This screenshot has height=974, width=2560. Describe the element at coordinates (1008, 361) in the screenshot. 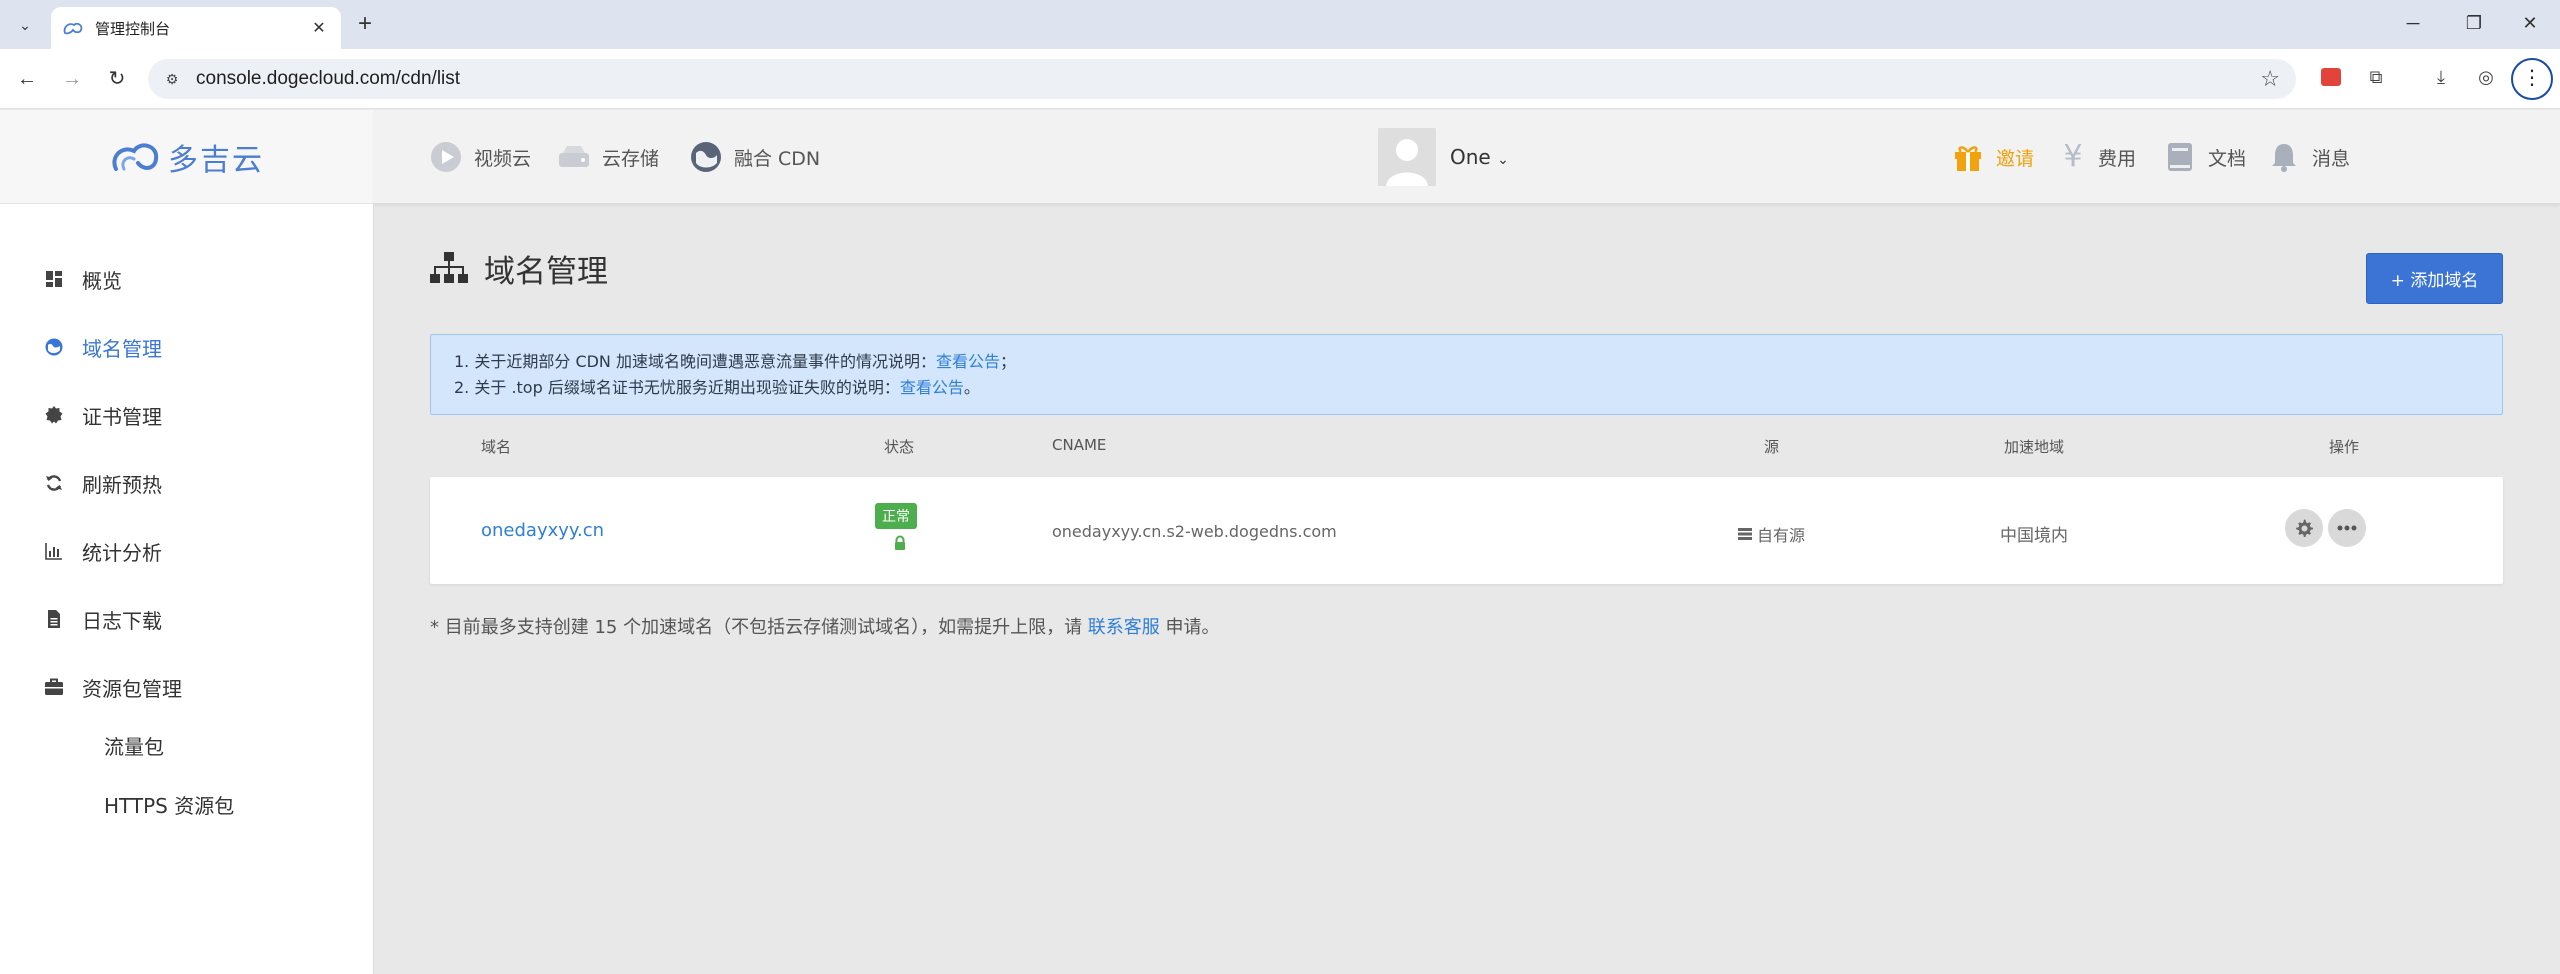

I see `notice-line-1-end: ；` at that location.